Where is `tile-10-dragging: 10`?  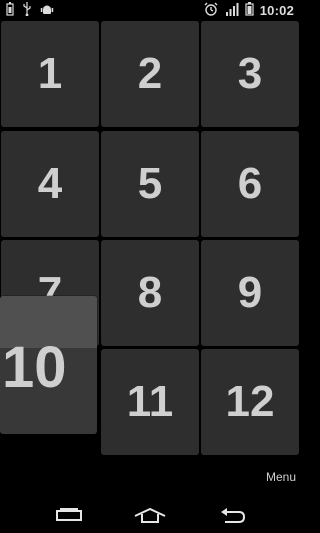 tile-10-dragging: 10 is located at coordinates (48, 365).